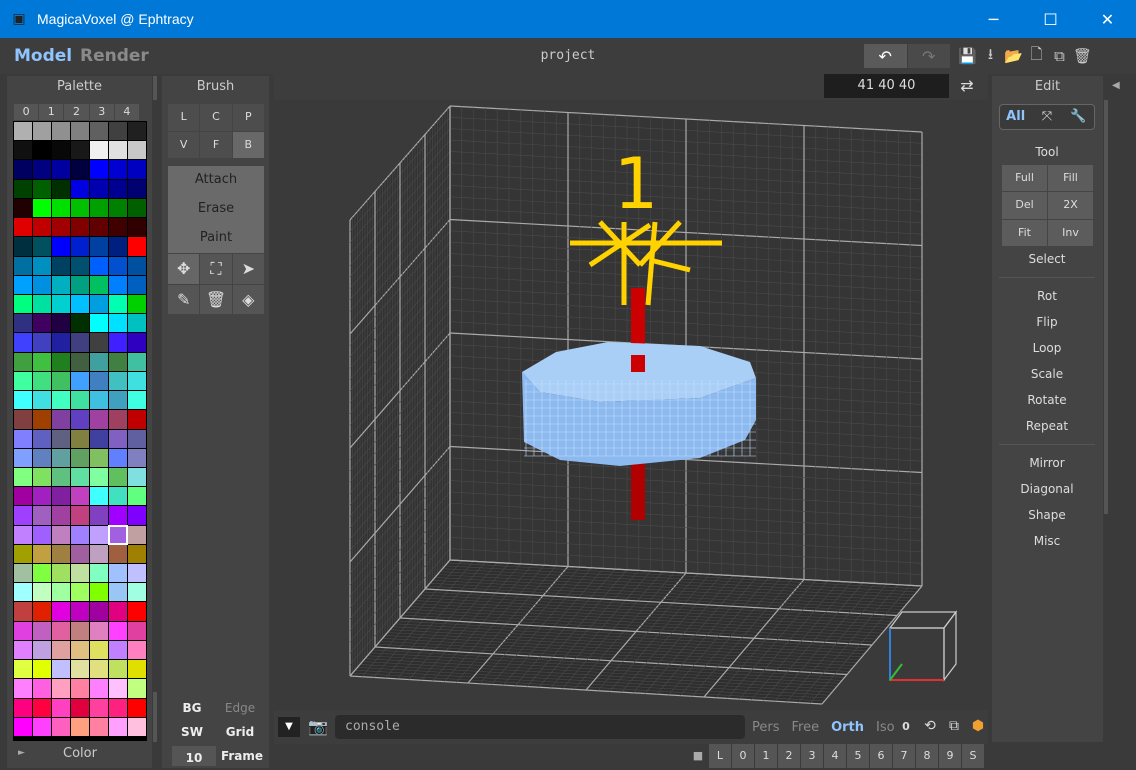  Describe the element at coordinates (1107, 19) in the screenshot. I see `close-button: ✕` at that location.